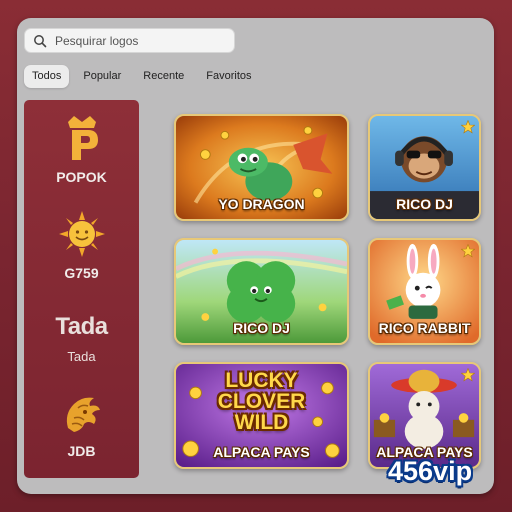 This screenshot has width=512, height=512. I want to click on game-card-yo-dragon: YO DRAGON, so click(261, 167).